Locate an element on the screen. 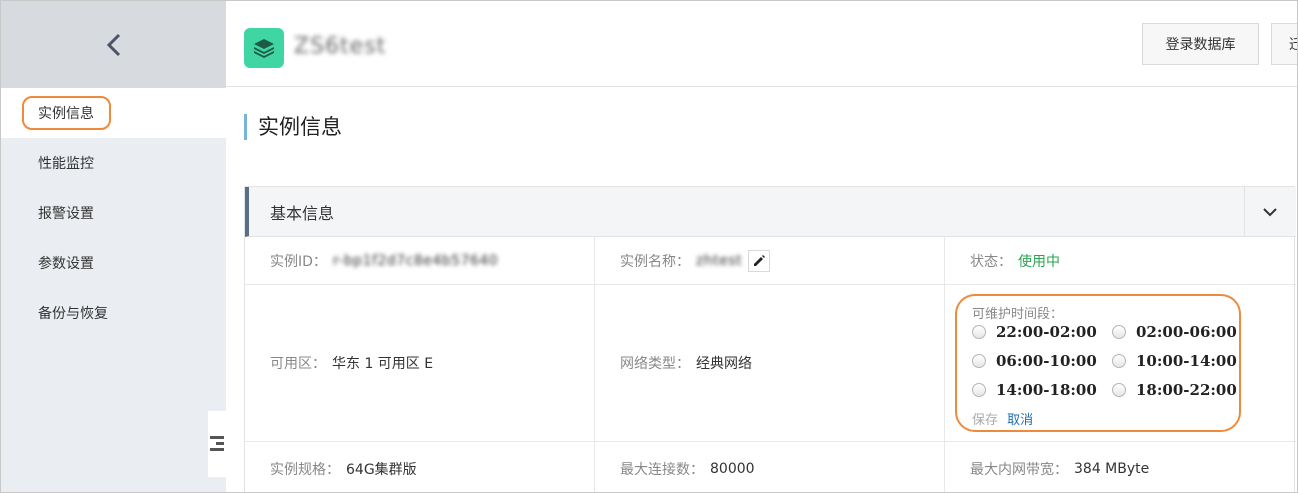 This screenshot has height=493, width=1298. migrate-button: 迁 is located at coordinates (1284, 44).